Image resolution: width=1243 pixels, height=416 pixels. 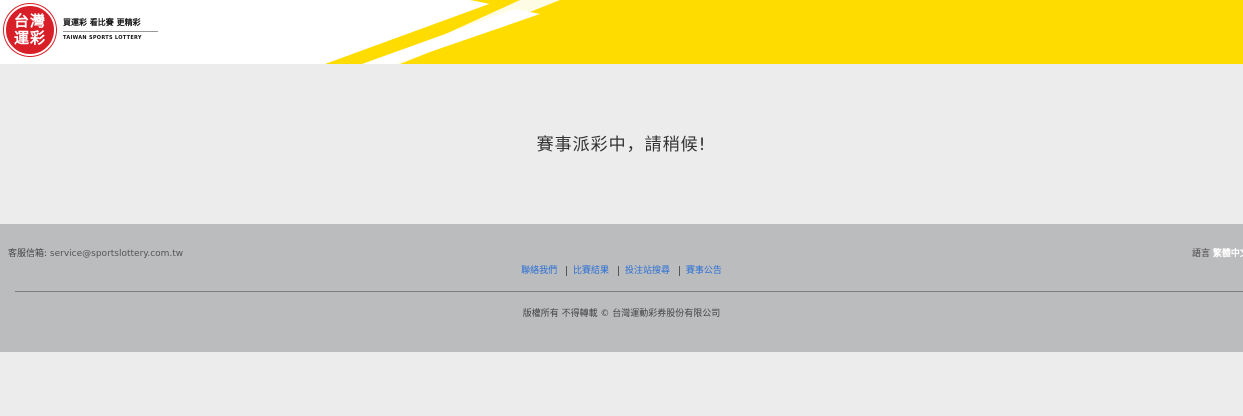 What do you see at coordinates (110, 24) in the screenshot?
I see `brand-slogan: 買運彩 看比賽 更精彩` at bounding box center [110, 24].